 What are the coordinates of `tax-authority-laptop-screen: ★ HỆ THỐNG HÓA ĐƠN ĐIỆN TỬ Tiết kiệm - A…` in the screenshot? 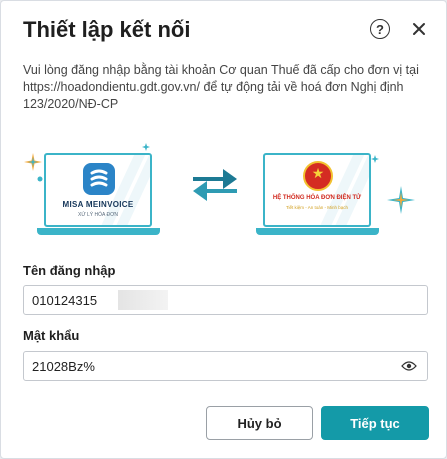 It's located at (317, 190).